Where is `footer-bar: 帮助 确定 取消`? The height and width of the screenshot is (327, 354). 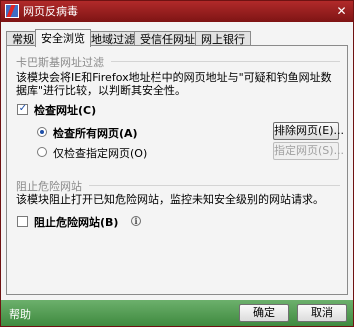
footer-bar: 帮助 确定 取消 is located at coordinates (177, 313).